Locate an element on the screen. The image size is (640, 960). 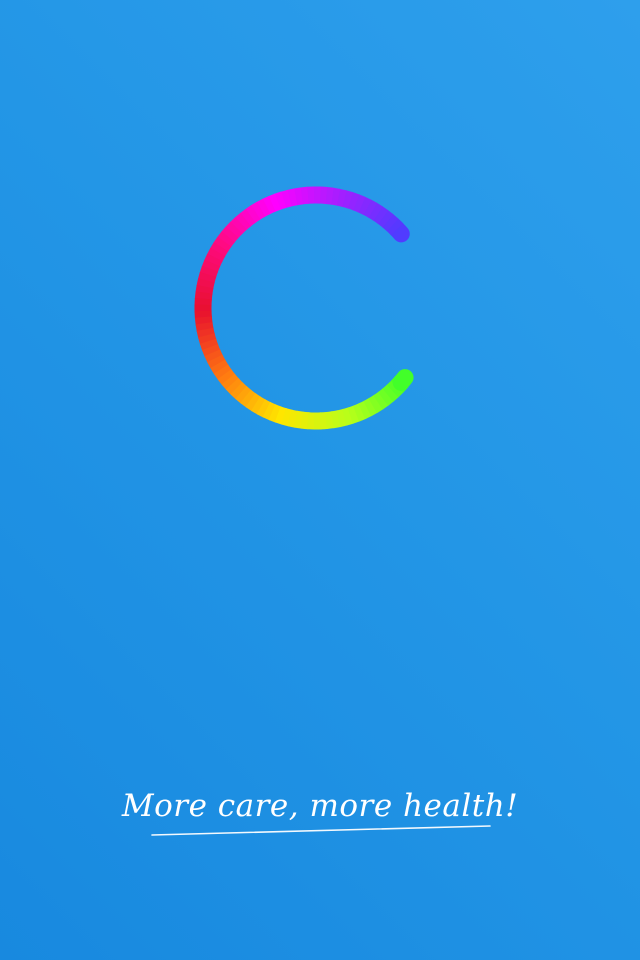
tagline-block: More care, more health! is located at coordinates (320, 814).